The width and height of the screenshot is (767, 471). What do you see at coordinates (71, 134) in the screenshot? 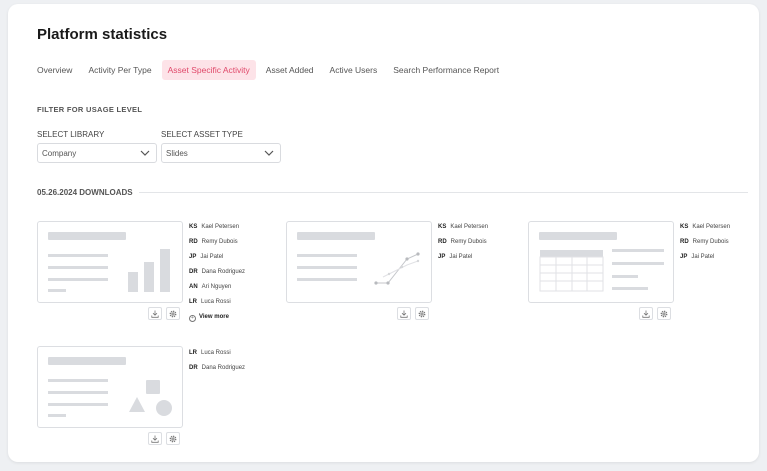
I see `library-label: SELECT LIBRARY` at bounding box center [71, 134].